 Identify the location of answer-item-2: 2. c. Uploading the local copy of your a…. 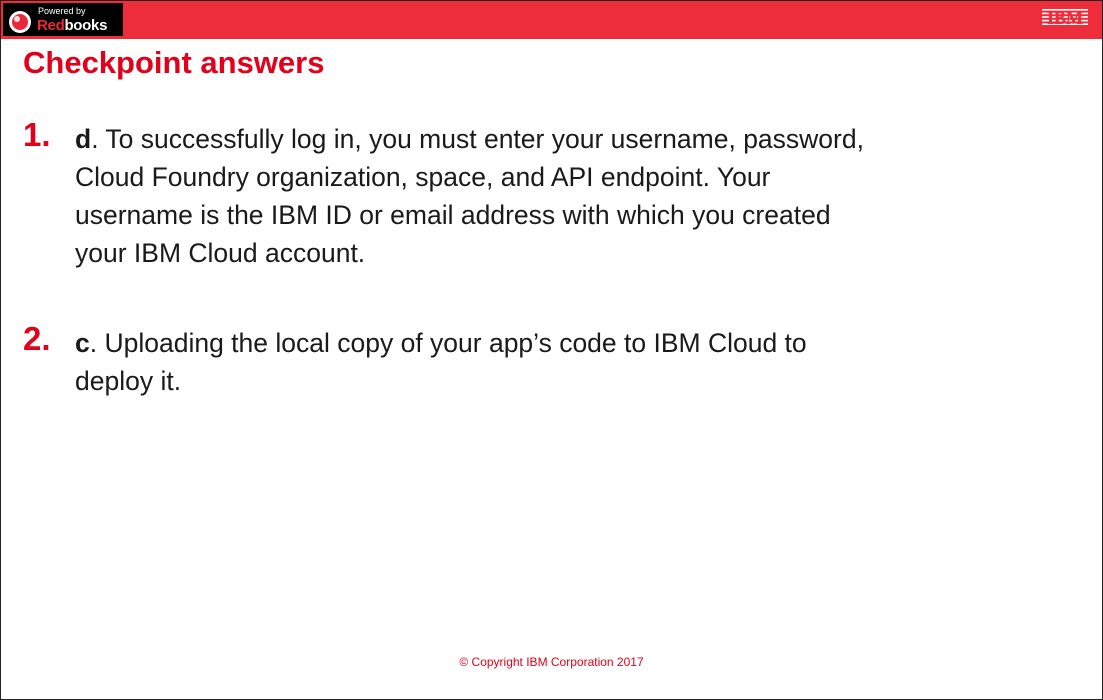
(553, 360).